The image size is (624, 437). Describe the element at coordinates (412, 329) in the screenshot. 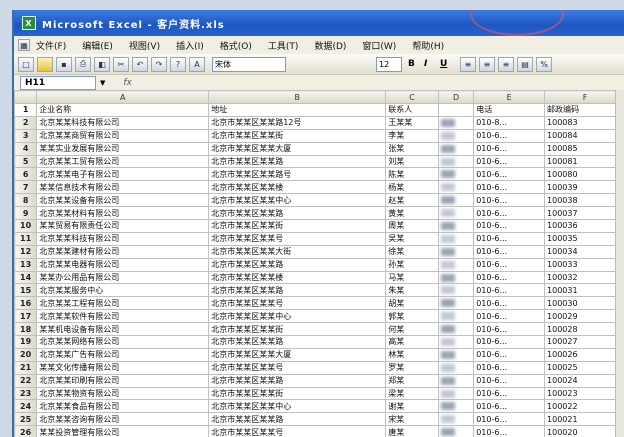

I see `cell-contact: 何某` at that location.